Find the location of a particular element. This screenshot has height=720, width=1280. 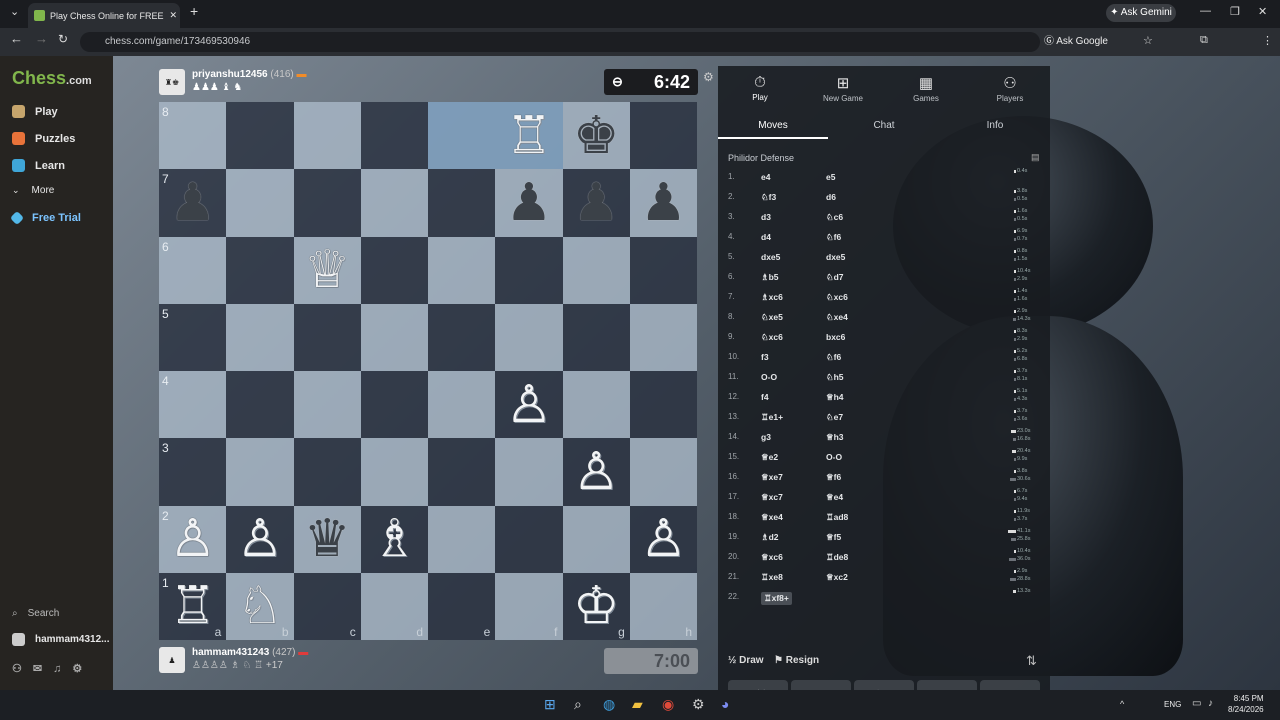

resign-button: ⚑ Resign is located at coordinates (796, 660).